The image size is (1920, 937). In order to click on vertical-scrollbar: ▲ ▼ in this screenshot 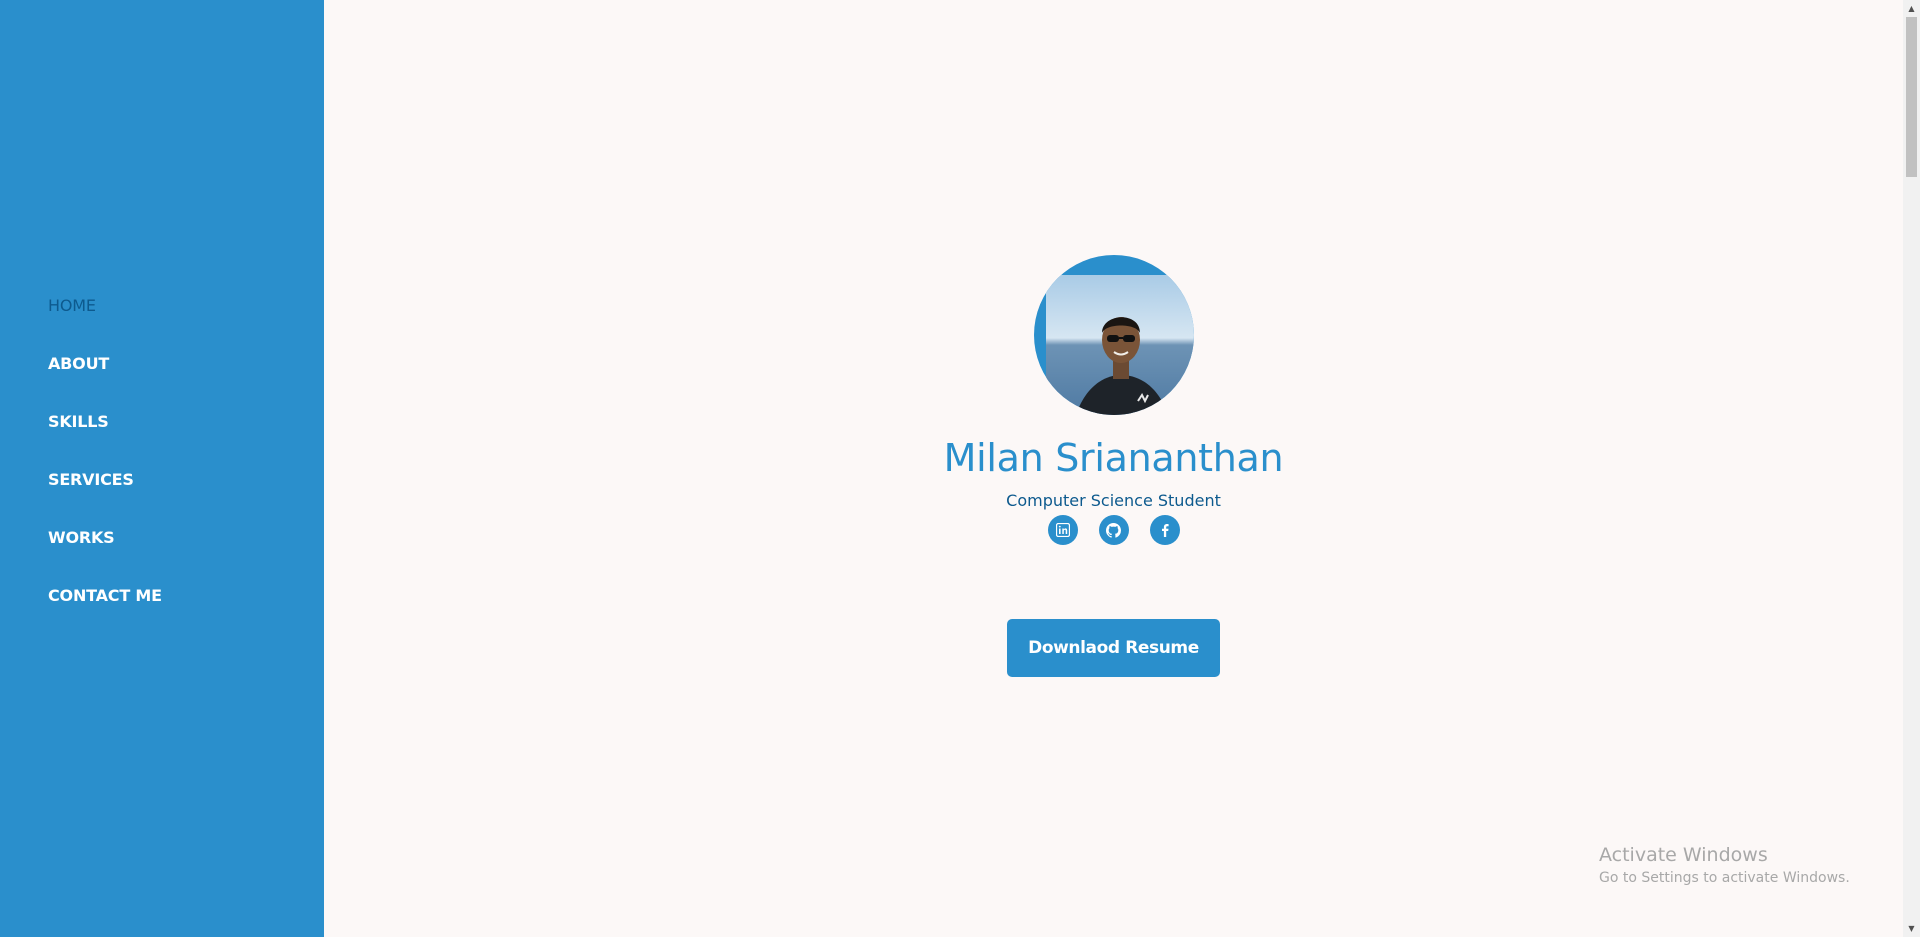, I will do `click(1911, 468)`.